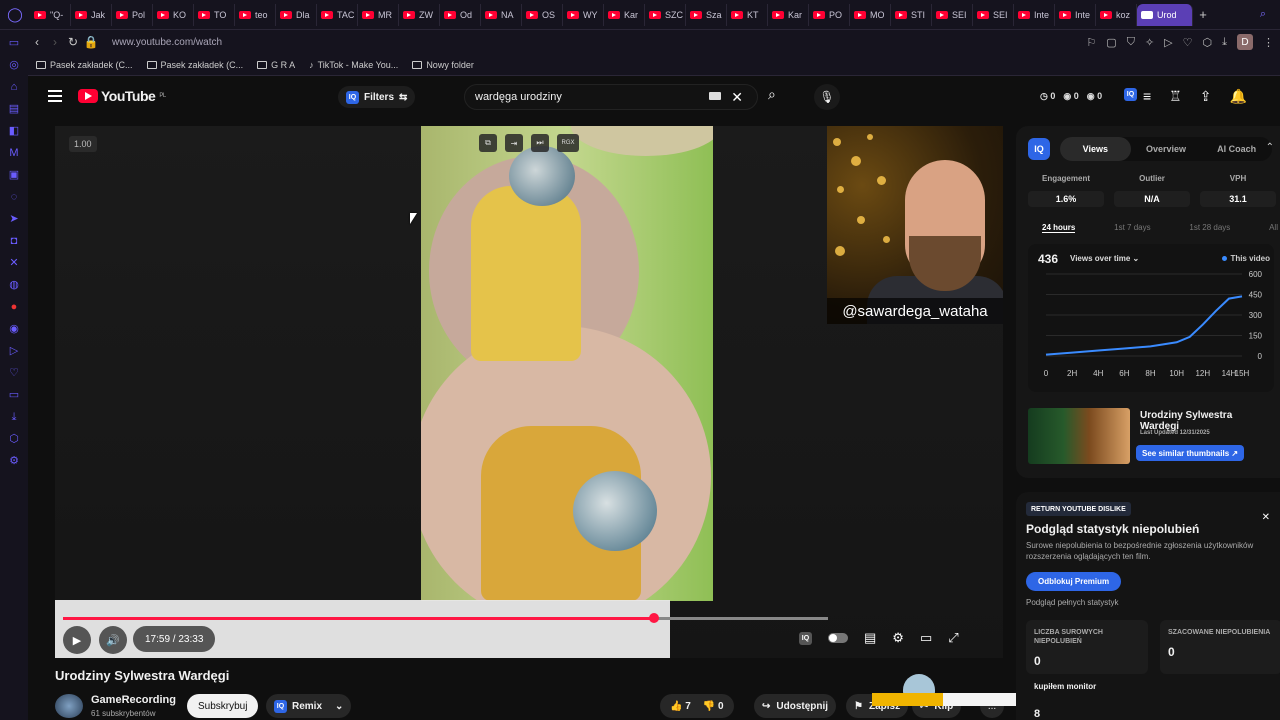 This screenshot has height=720, width=1280. I want to click on sidebar-icon-6: M, so click(14, 153).